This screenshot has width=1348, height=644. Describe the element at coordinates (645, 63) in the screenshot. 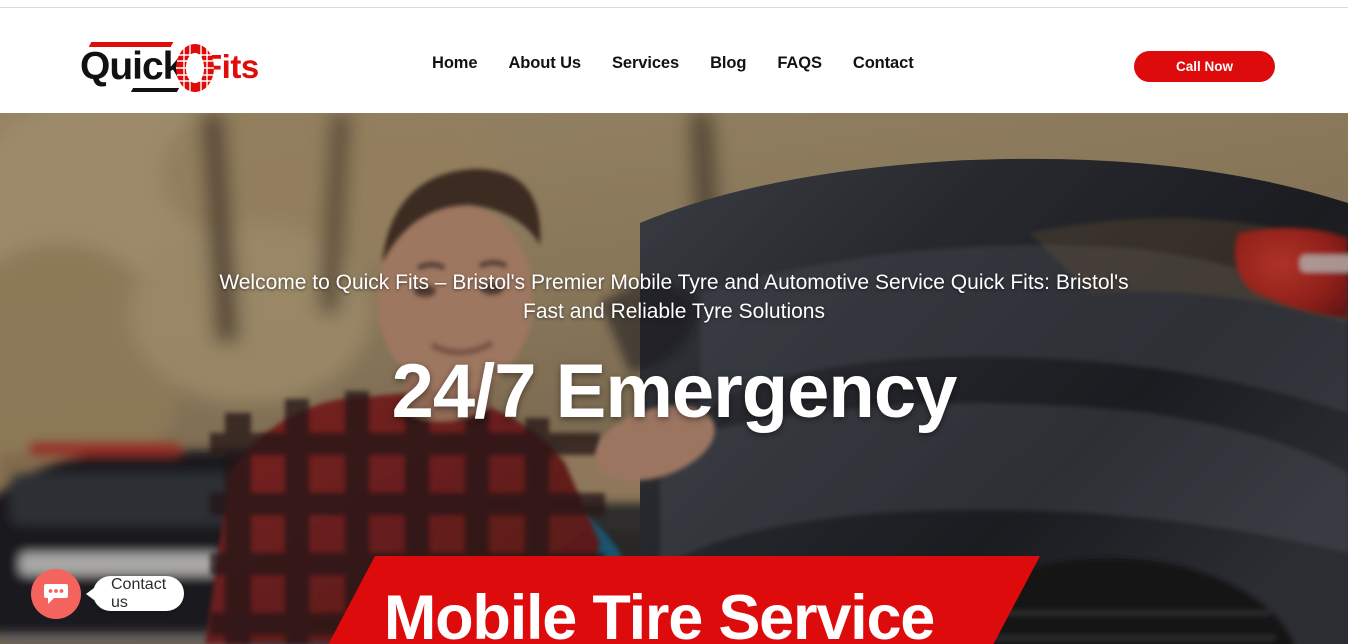

I see `nav-item-services: Services` at that location.